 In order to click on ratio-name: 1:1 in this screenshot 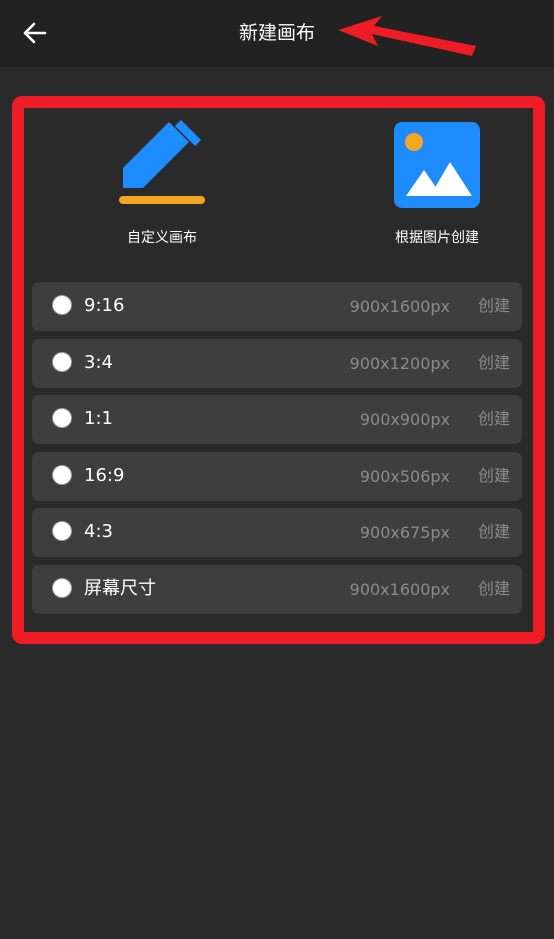, I will do `click(98, 418)`.